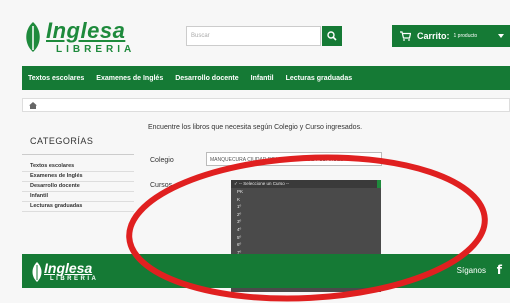  What do you see at coordinates (78, 154) in the screenshot?
I see `divider` at bounding box center [78, 154].